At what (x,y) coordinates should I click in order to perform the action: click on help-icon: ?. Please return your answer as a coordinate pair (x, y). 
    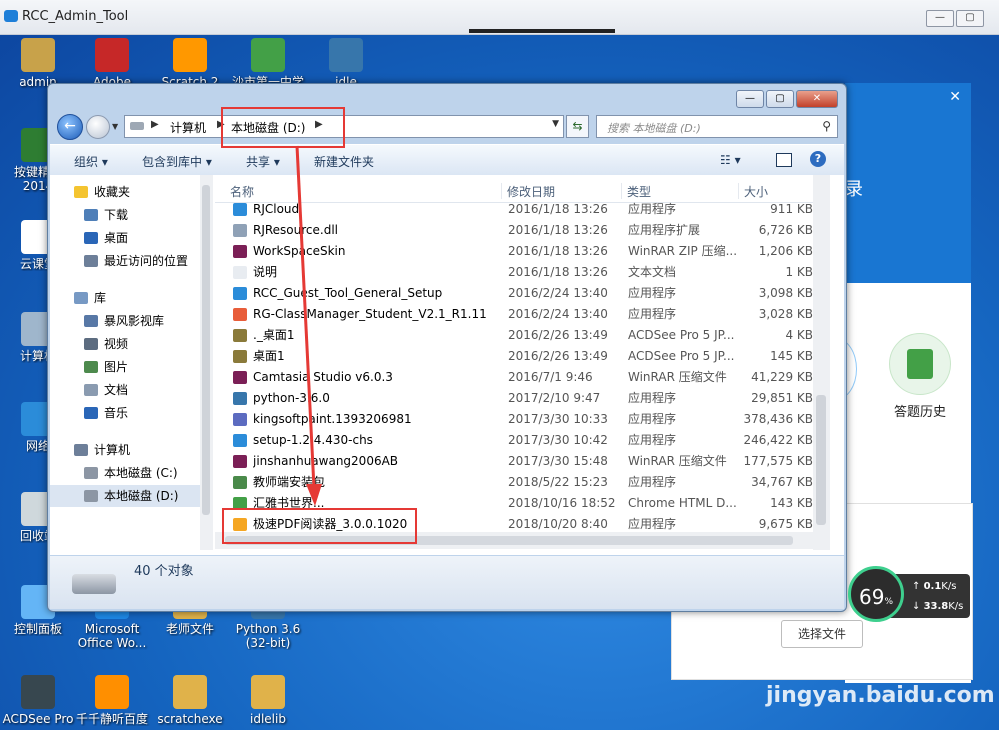
    Looking at the image, I should click on (818, 159).